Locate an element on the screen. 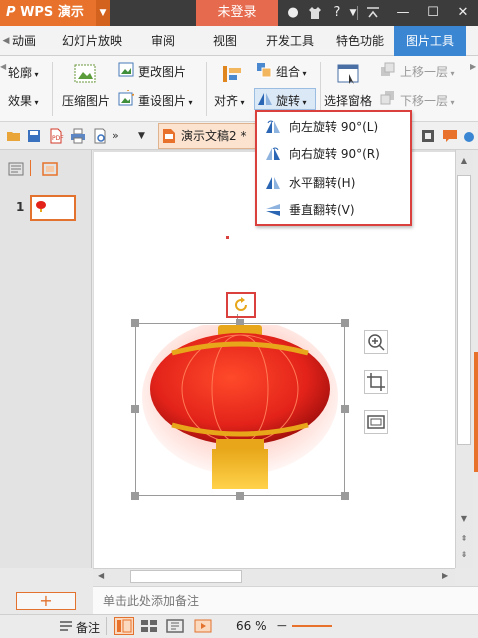 This screenshot has width=478, height=638. menu-item-flip-horizontal: 水平翻转(H) is located at coordinates (335, 183).